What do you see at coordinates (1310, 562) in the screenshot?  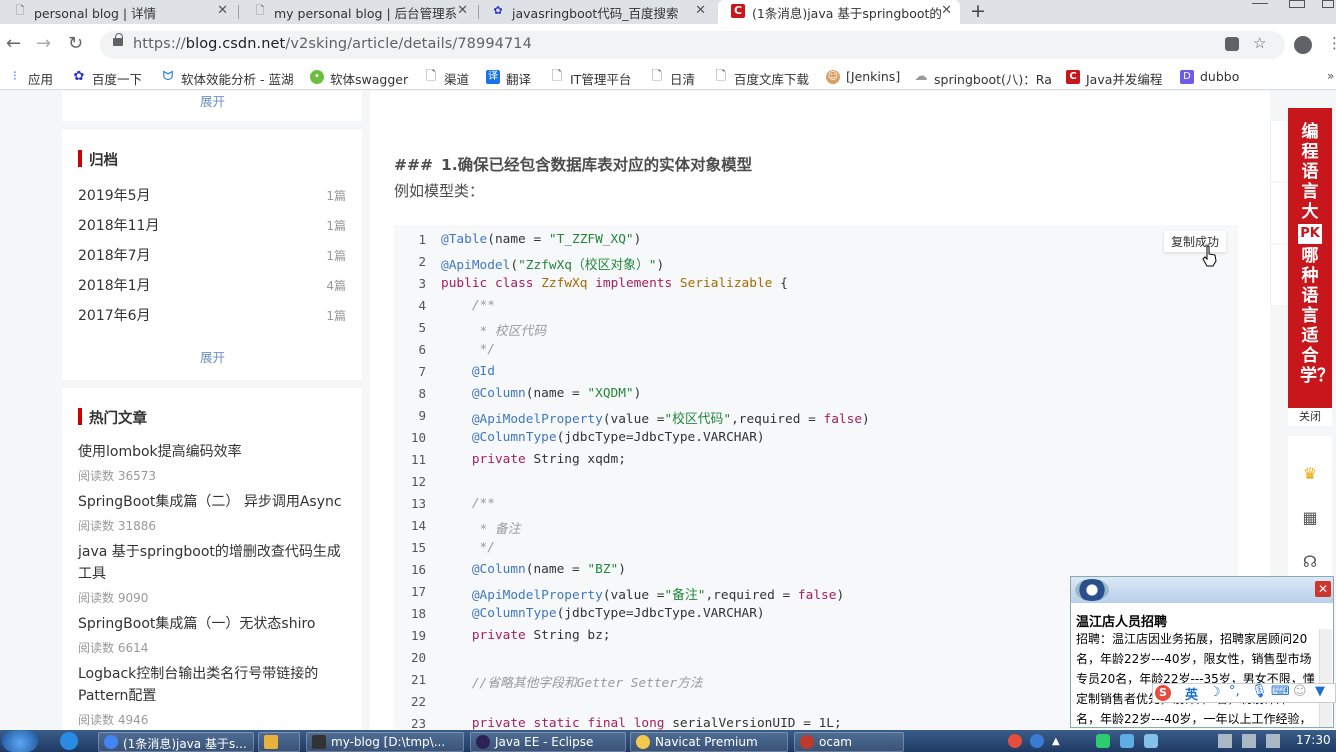 I see `customer-service-icon: ☊` at bounding box center [1310, 562].